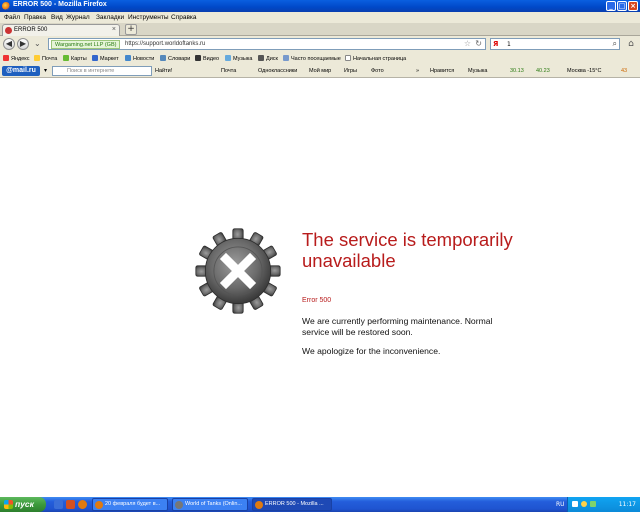  I want to click on menu-bookmarks: Закладки, so click(110, 17).